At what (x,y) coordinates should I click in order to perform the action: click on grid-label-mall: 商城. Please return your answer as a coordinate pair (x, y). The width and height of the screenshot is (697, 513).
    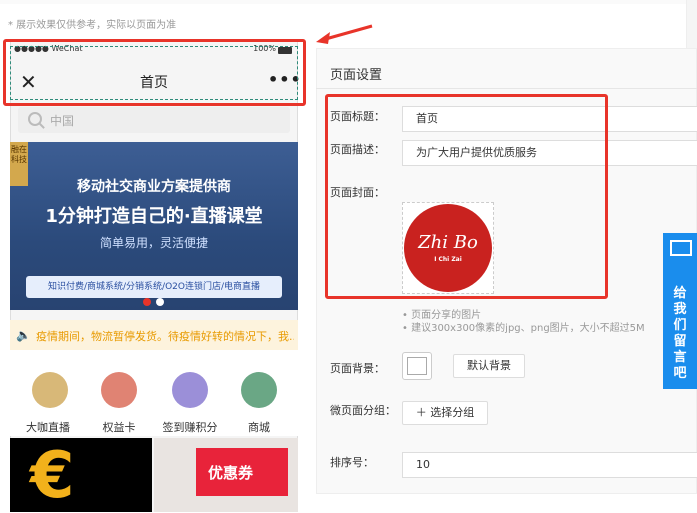
    Looking at the image, I should click on (259, 427).